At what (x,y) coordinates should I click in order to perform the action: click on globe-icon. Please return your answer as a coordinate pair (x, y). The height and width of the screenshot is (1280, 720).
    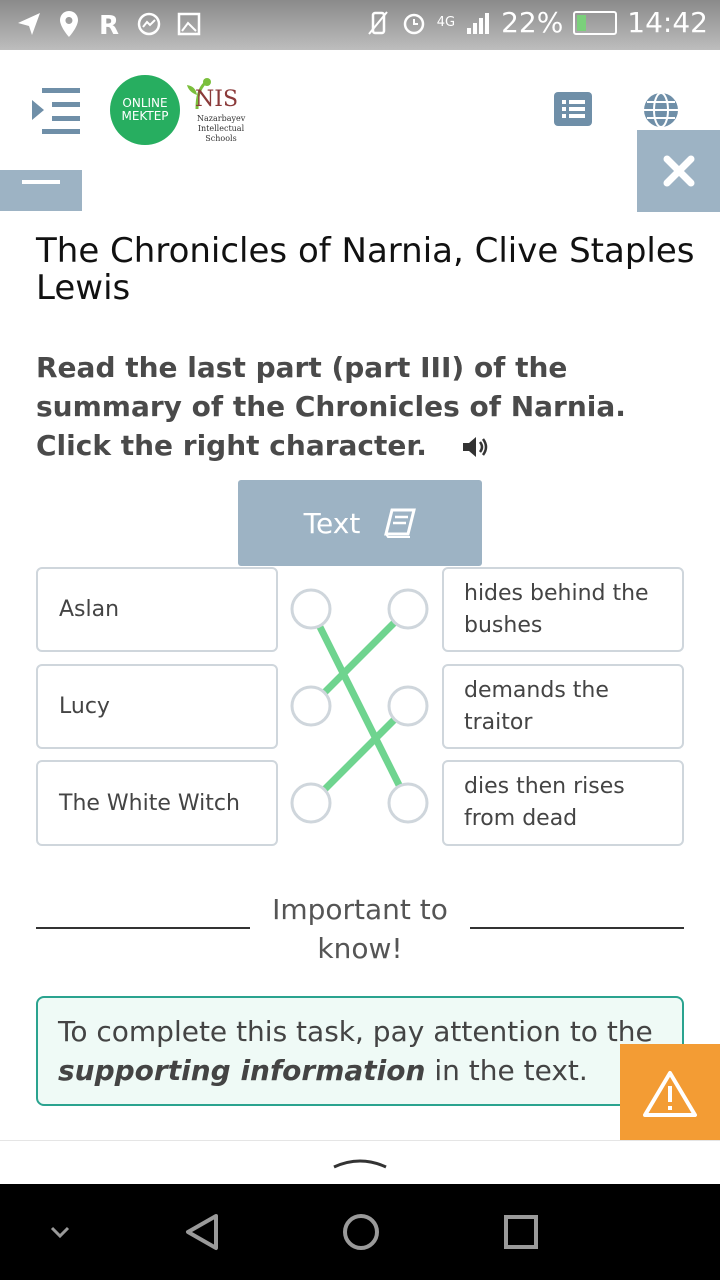
    Looking at the image, I should click on (661, 110).